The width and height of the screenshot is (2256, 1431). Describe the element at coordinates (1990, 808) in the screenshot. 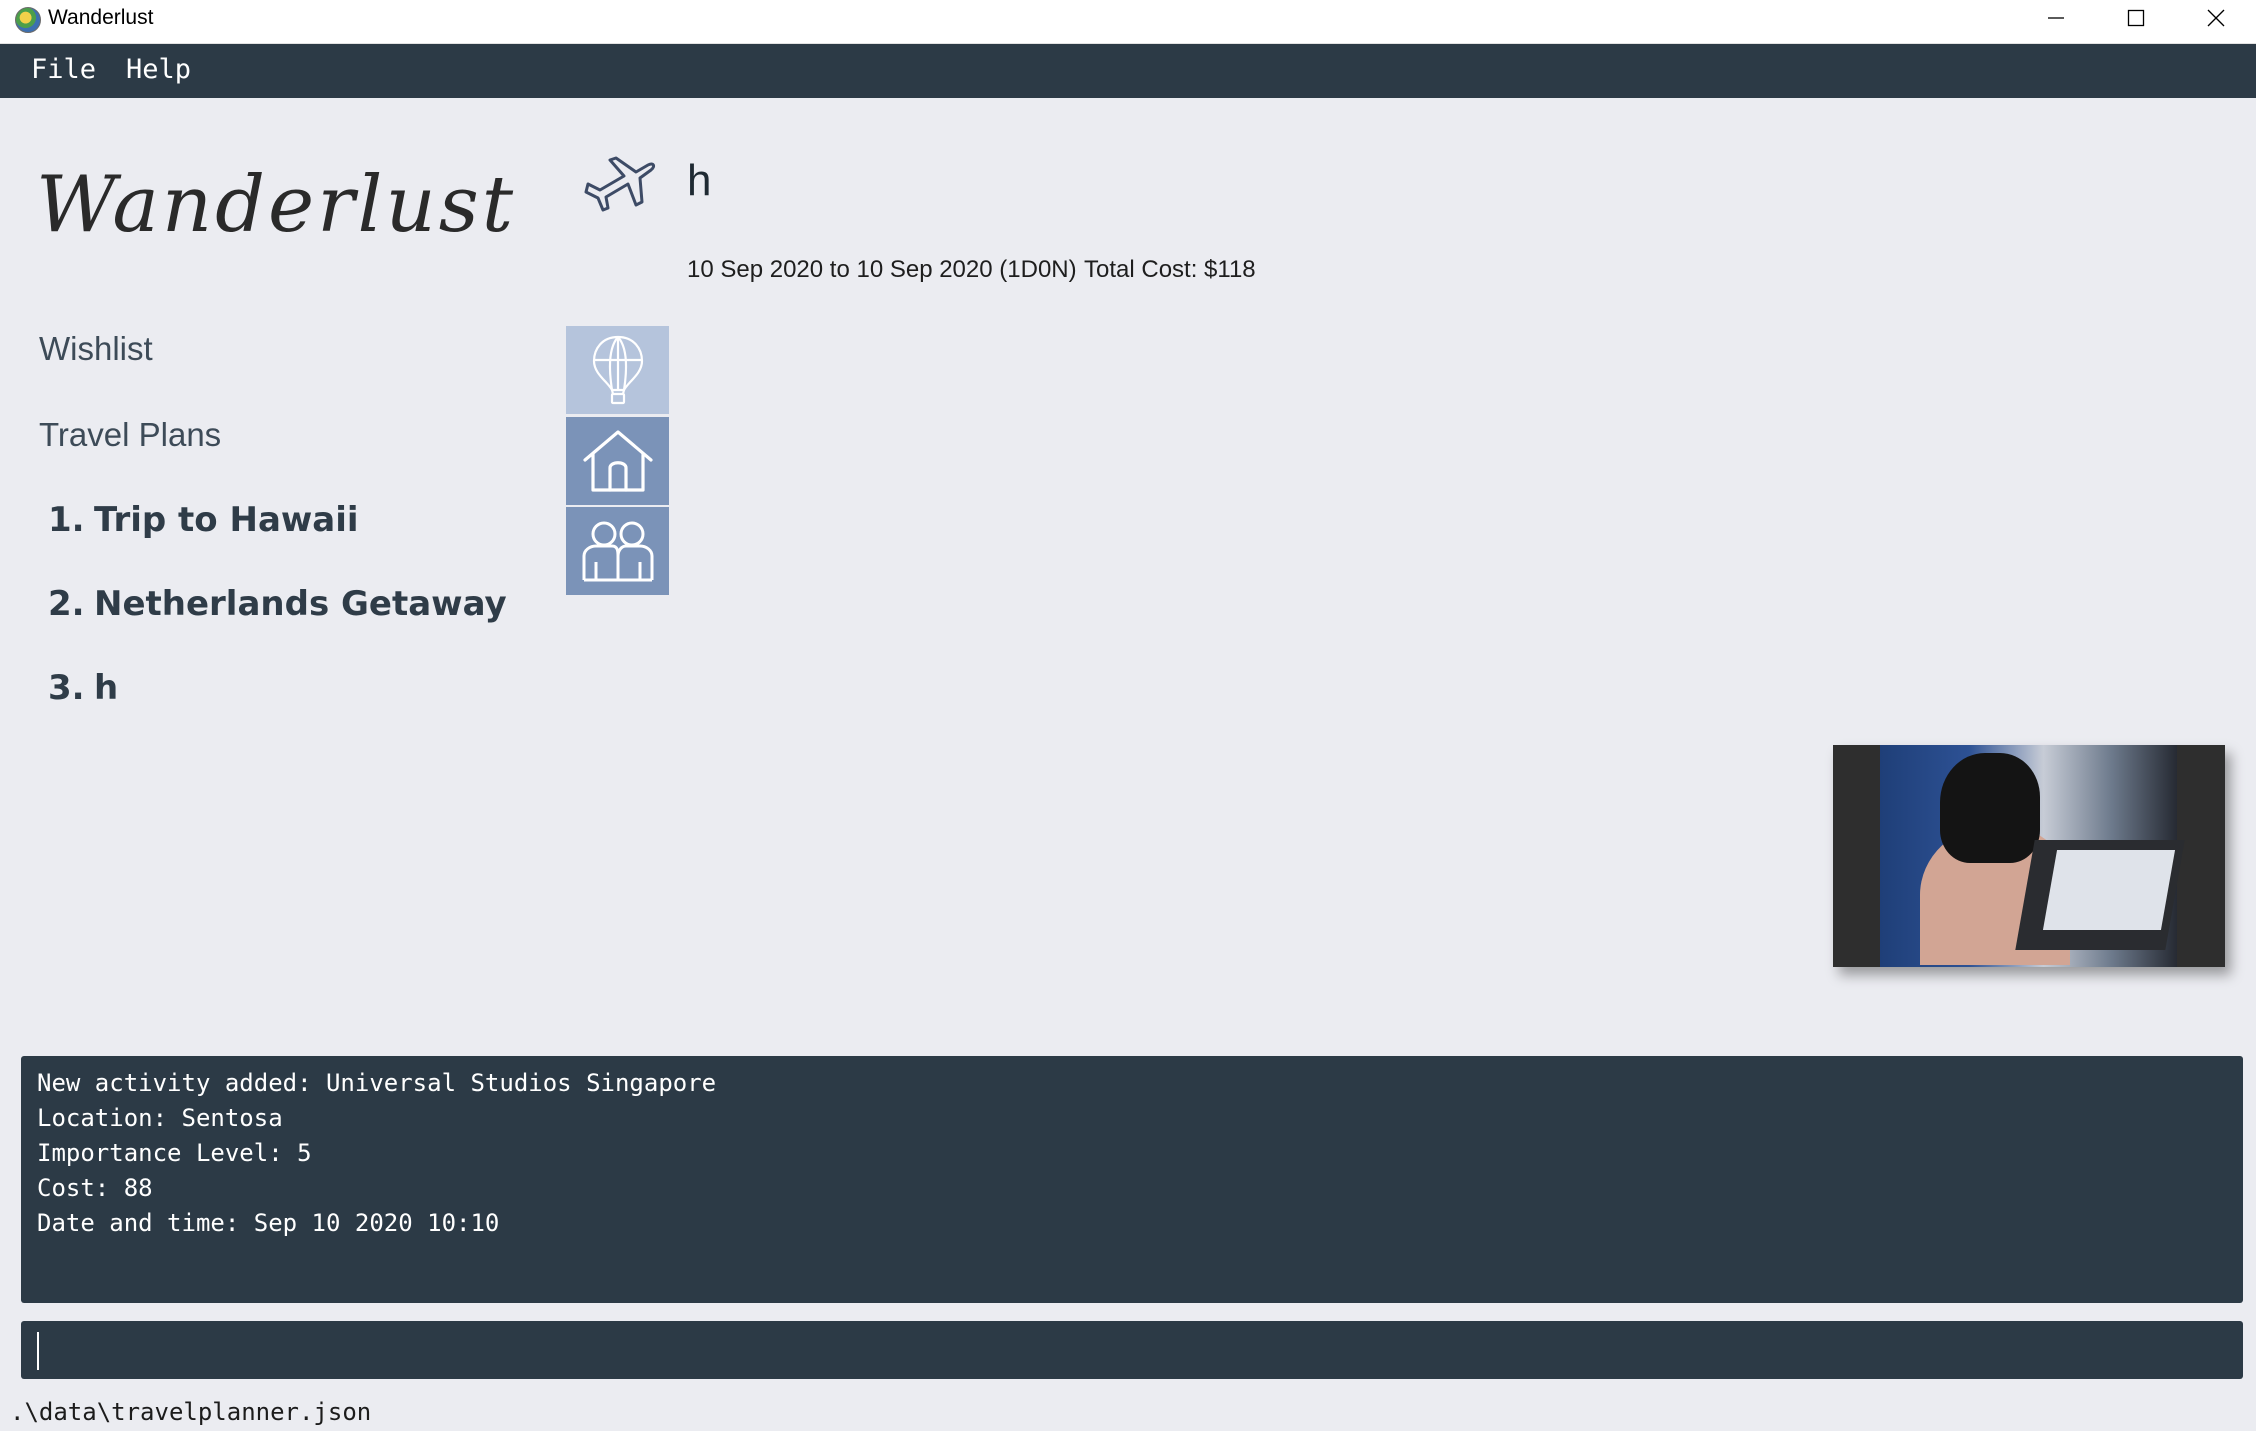

I see `video-person-hair` at that location.